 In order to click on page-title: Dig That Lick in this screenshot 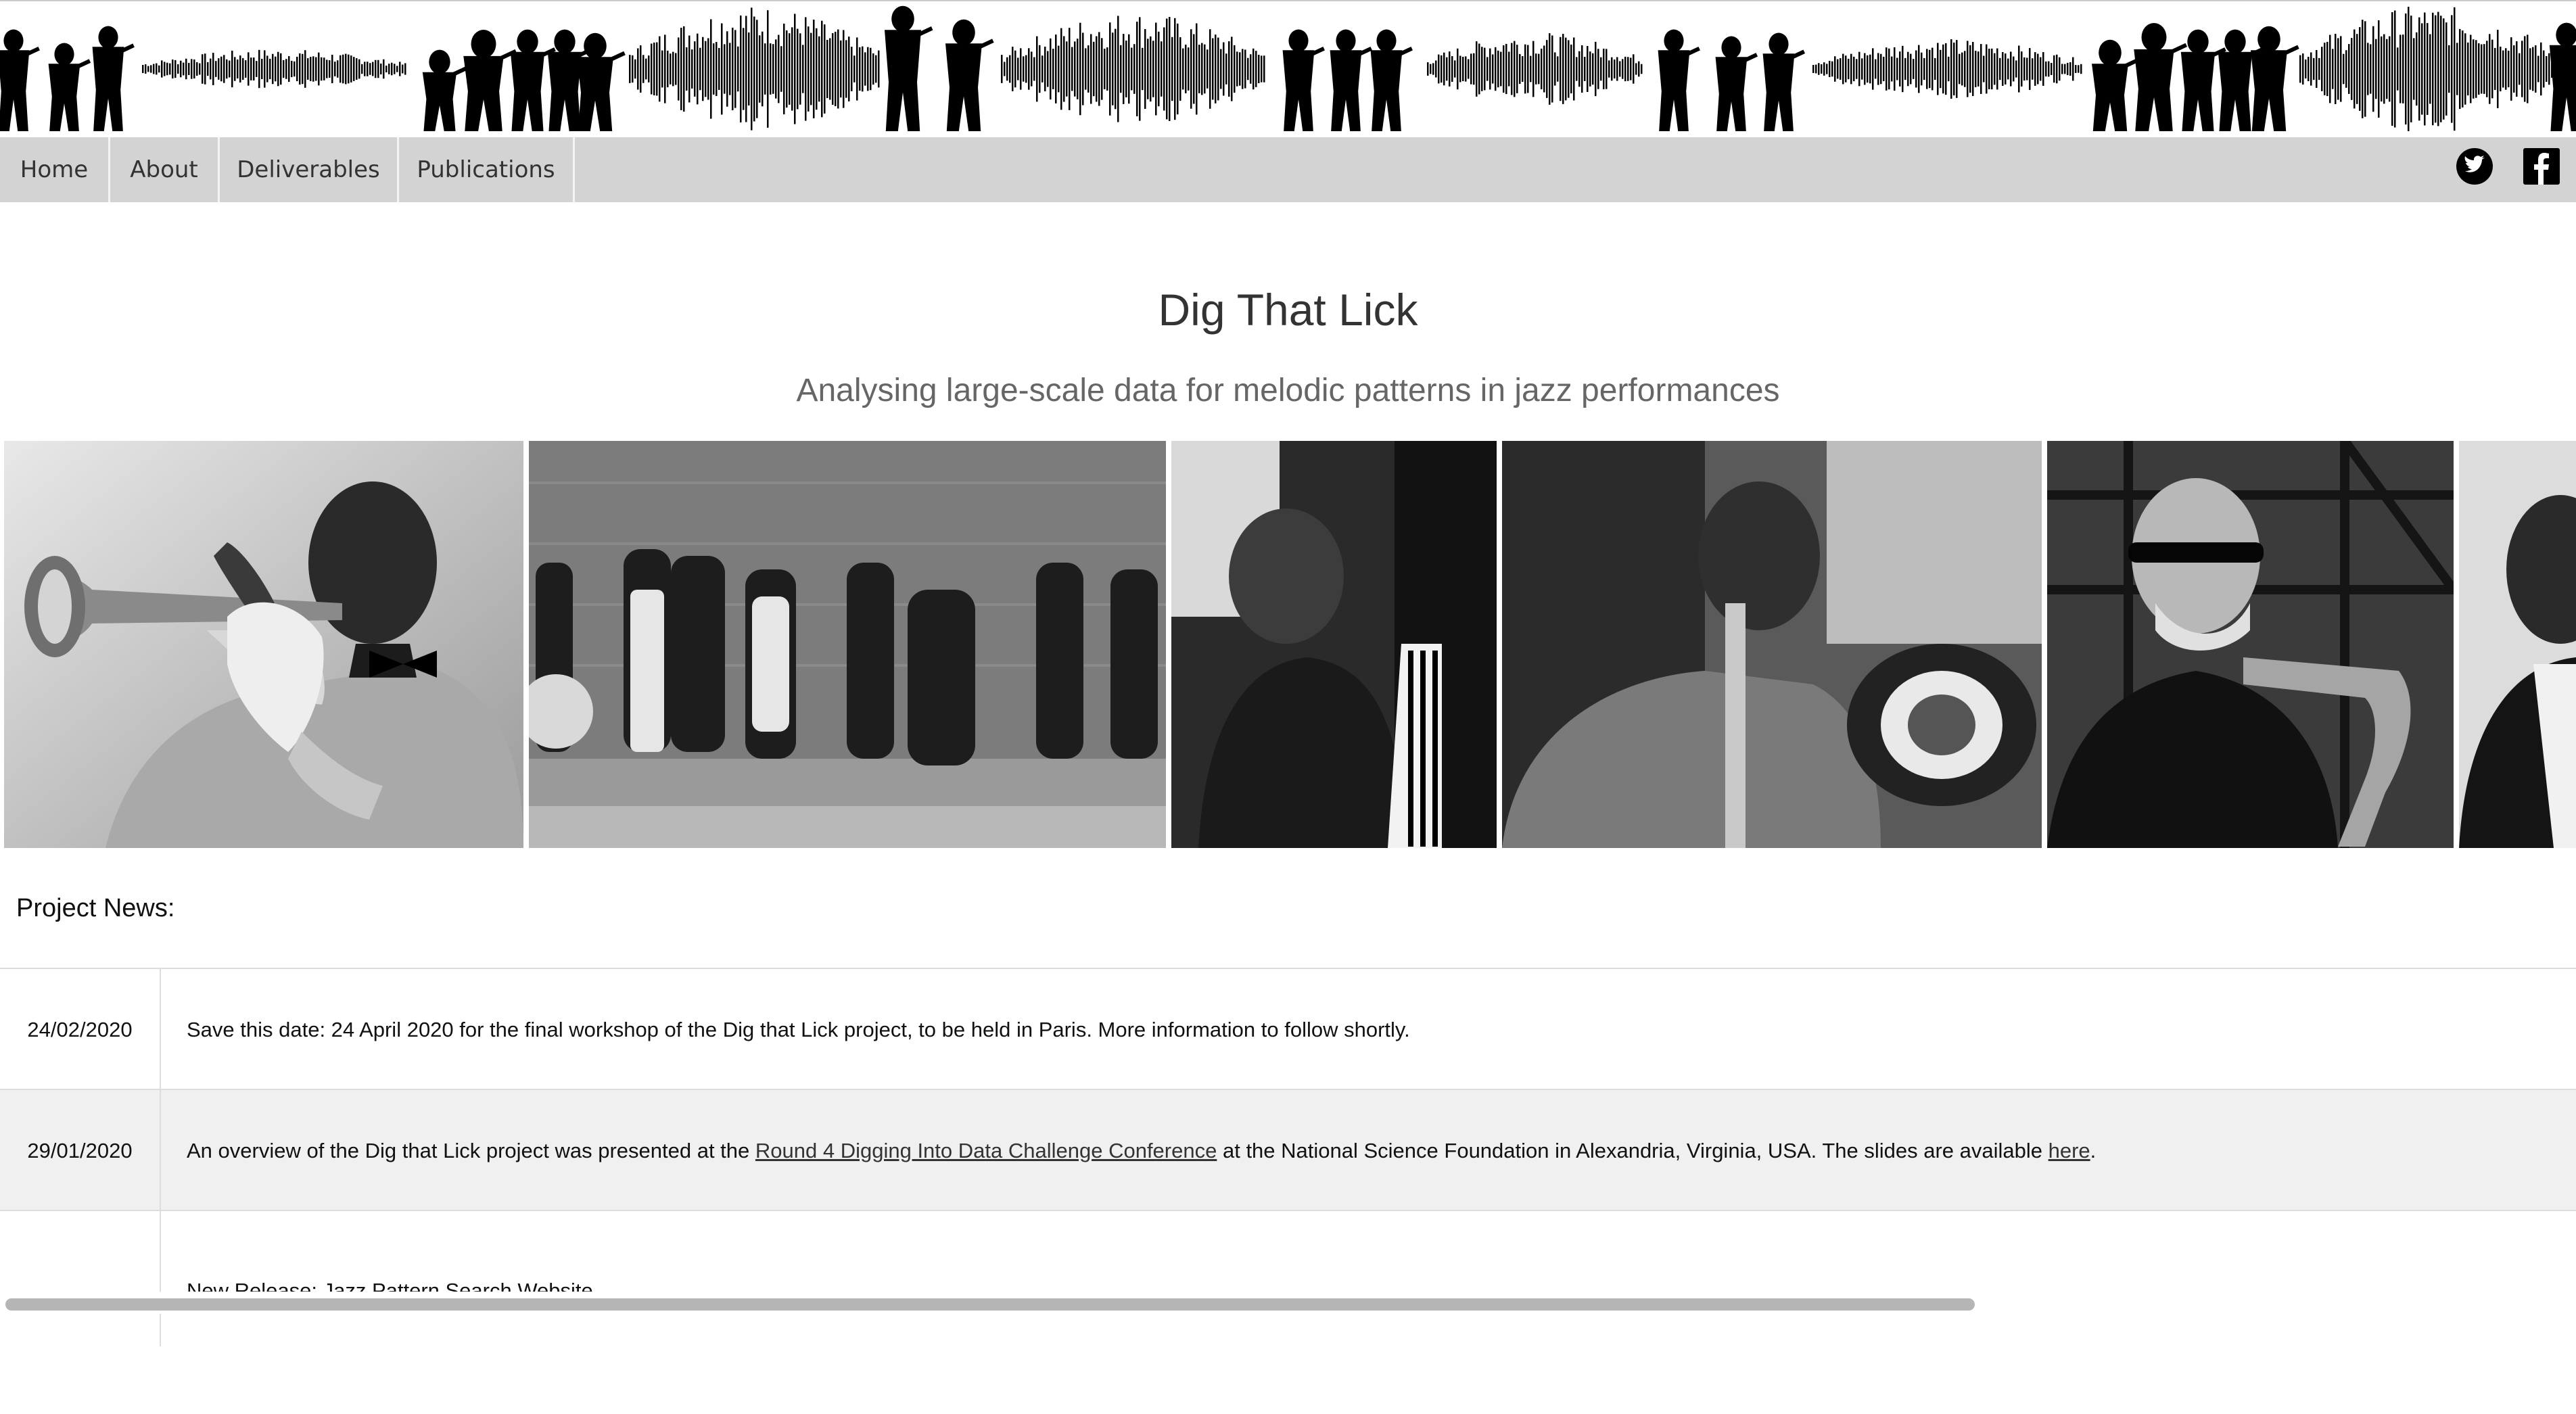, I will do `click(1288, 310)`.